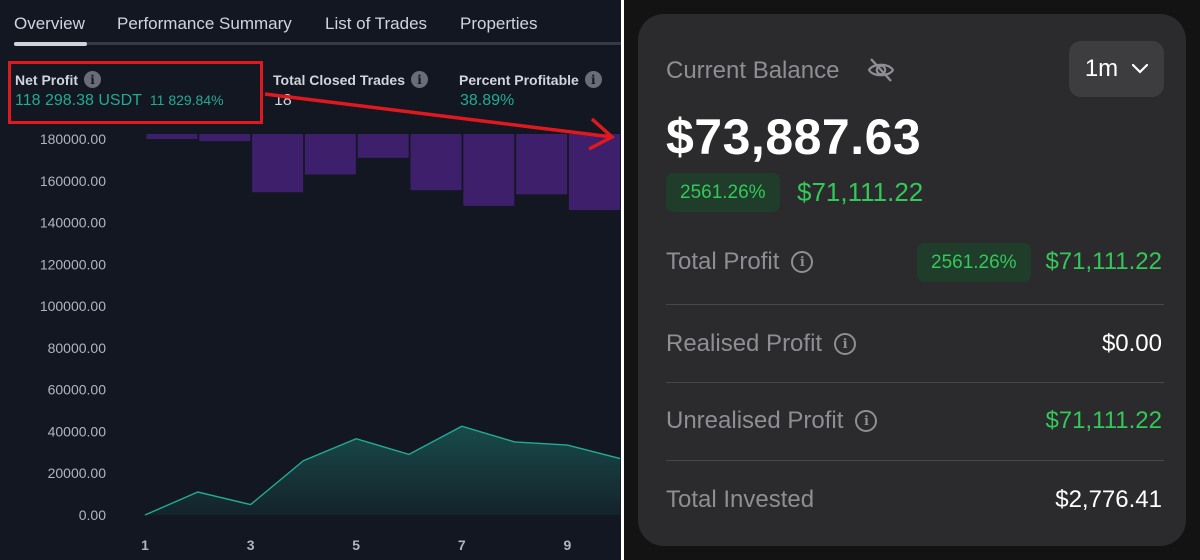 The image size is (1200, 560). I want to click on tab-properties: Properties, so click(498, 24).